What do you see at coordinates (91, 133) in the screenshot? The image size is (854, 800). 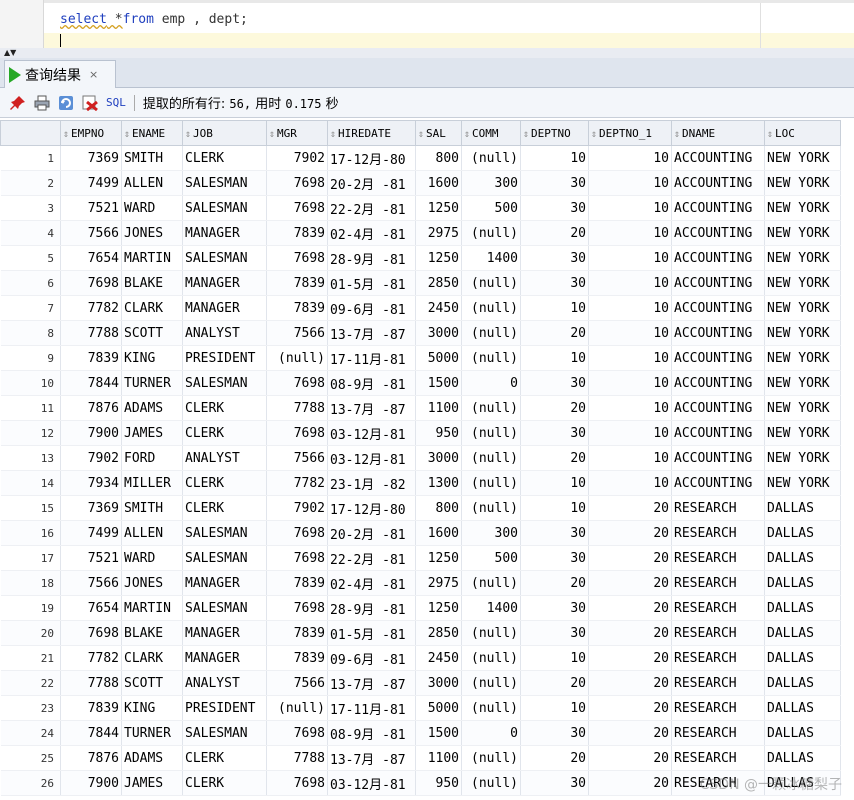 I see `column-header-empno: ⇕ EMPNO` at bounding box center [91, 133].